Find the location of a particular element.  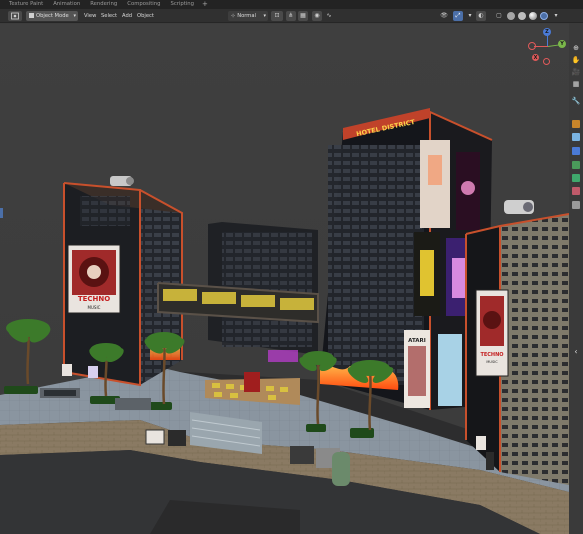

add-workspace-button: + is located at coordinates (205, 4).